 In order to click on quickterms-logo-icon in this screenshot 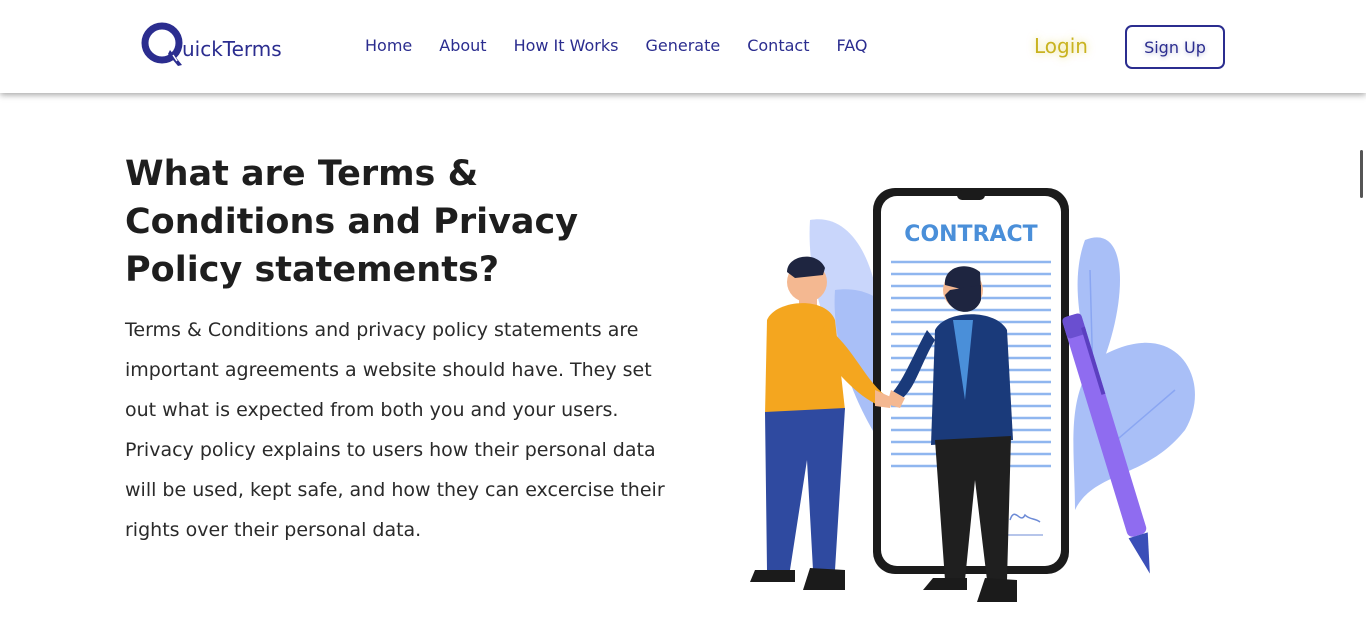, I will do `click(162, 44)`.